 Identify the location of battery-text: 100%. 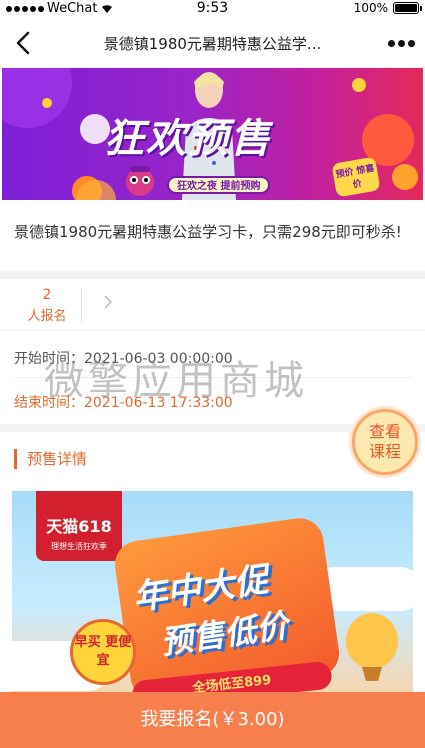
(370, 8).